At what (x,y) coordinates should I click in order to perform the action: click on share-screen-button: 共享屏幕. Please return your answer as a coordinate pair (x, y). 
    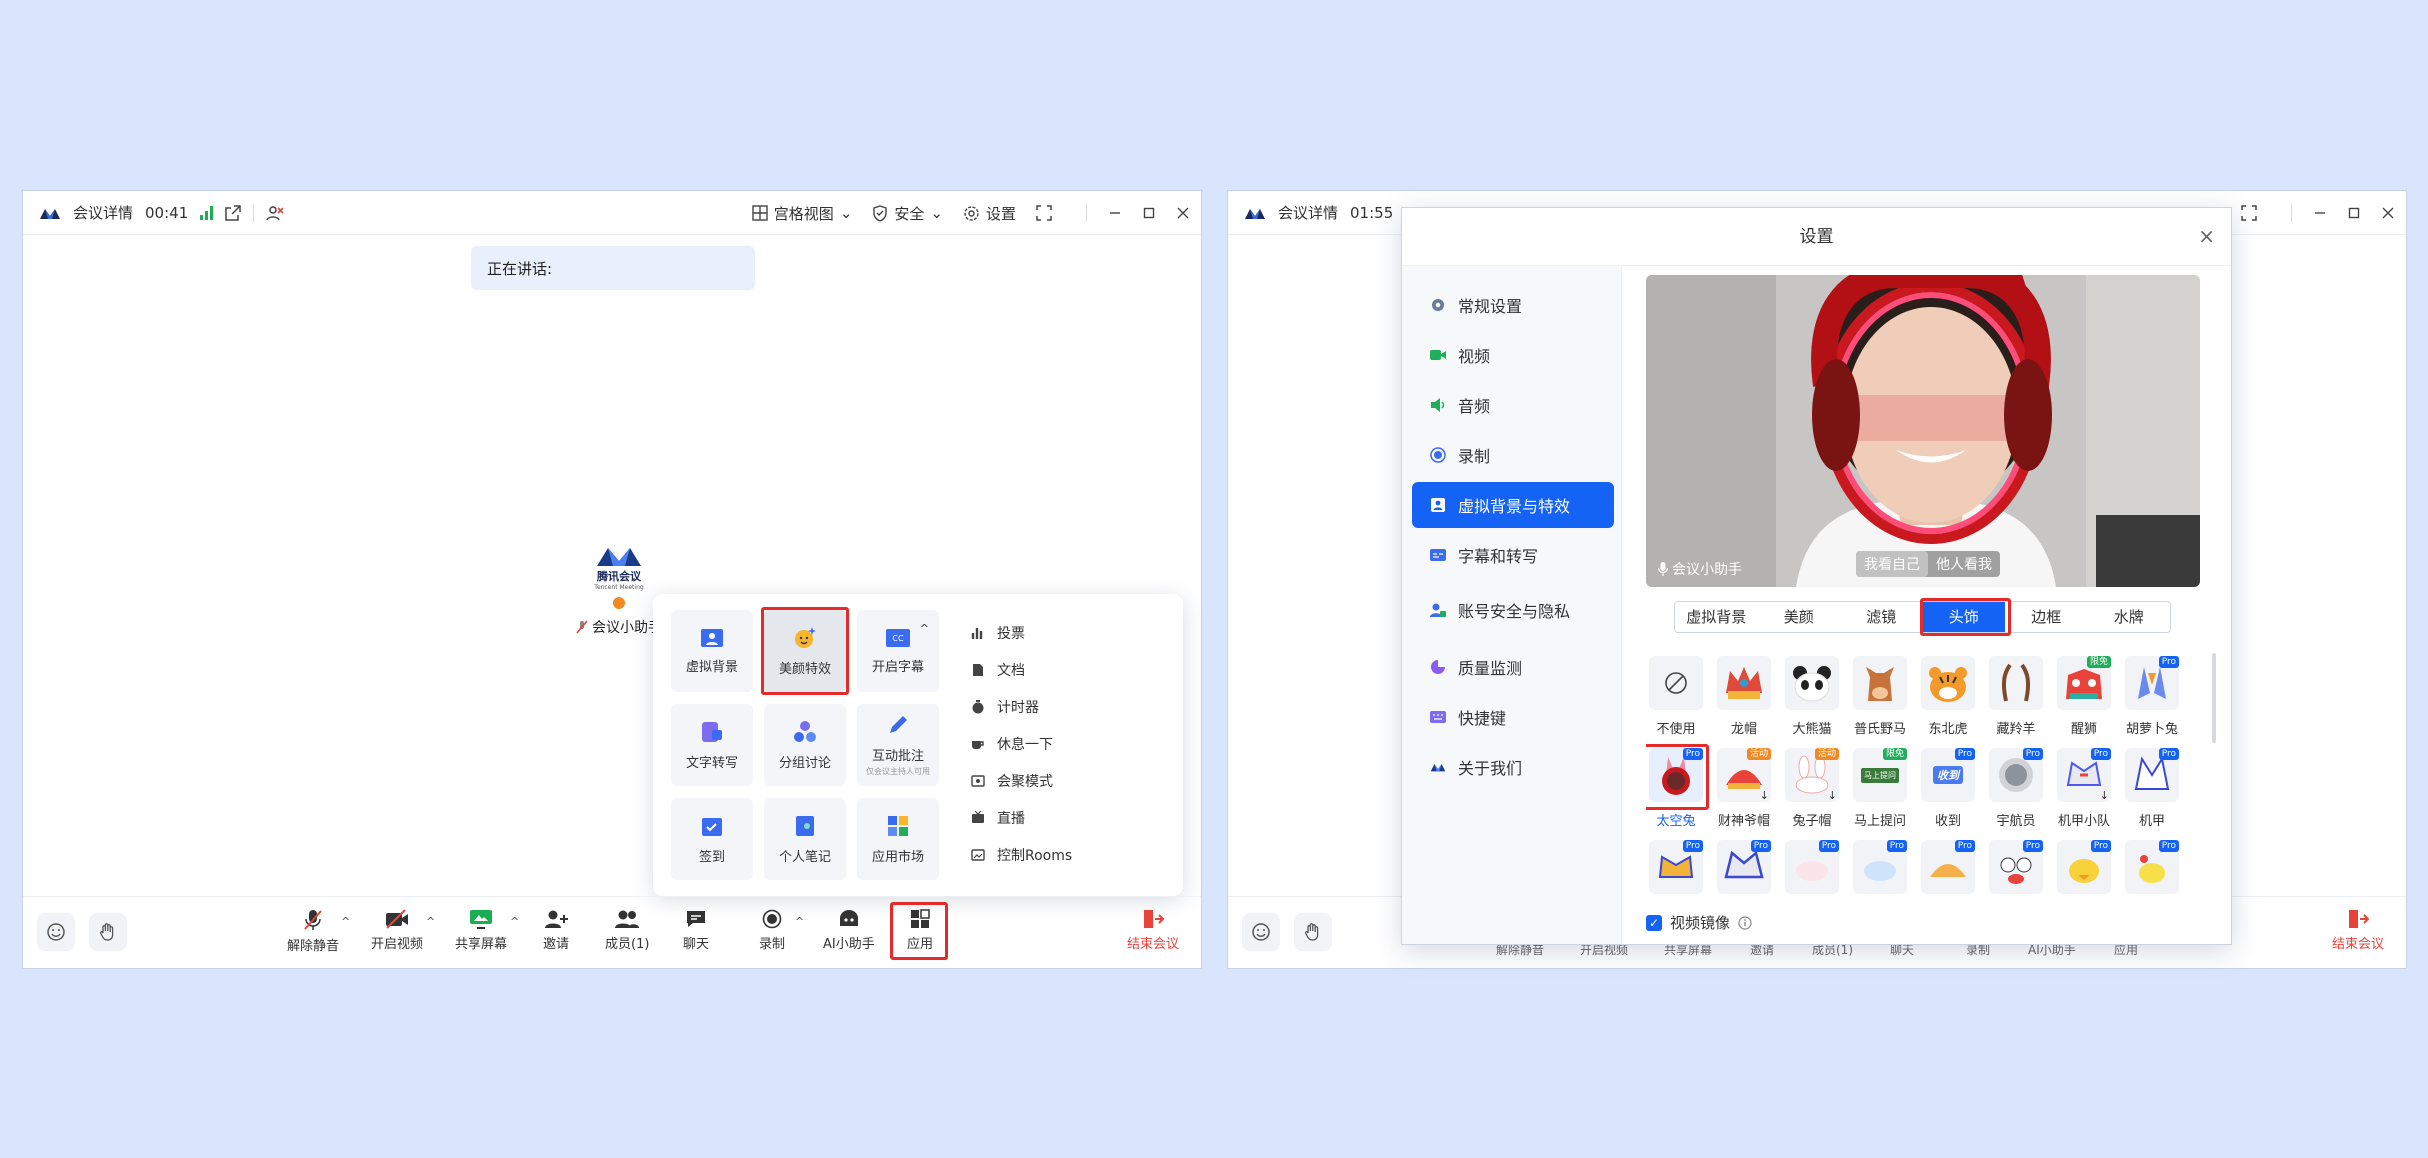
    Looking at the image, I should click on (481, 930).